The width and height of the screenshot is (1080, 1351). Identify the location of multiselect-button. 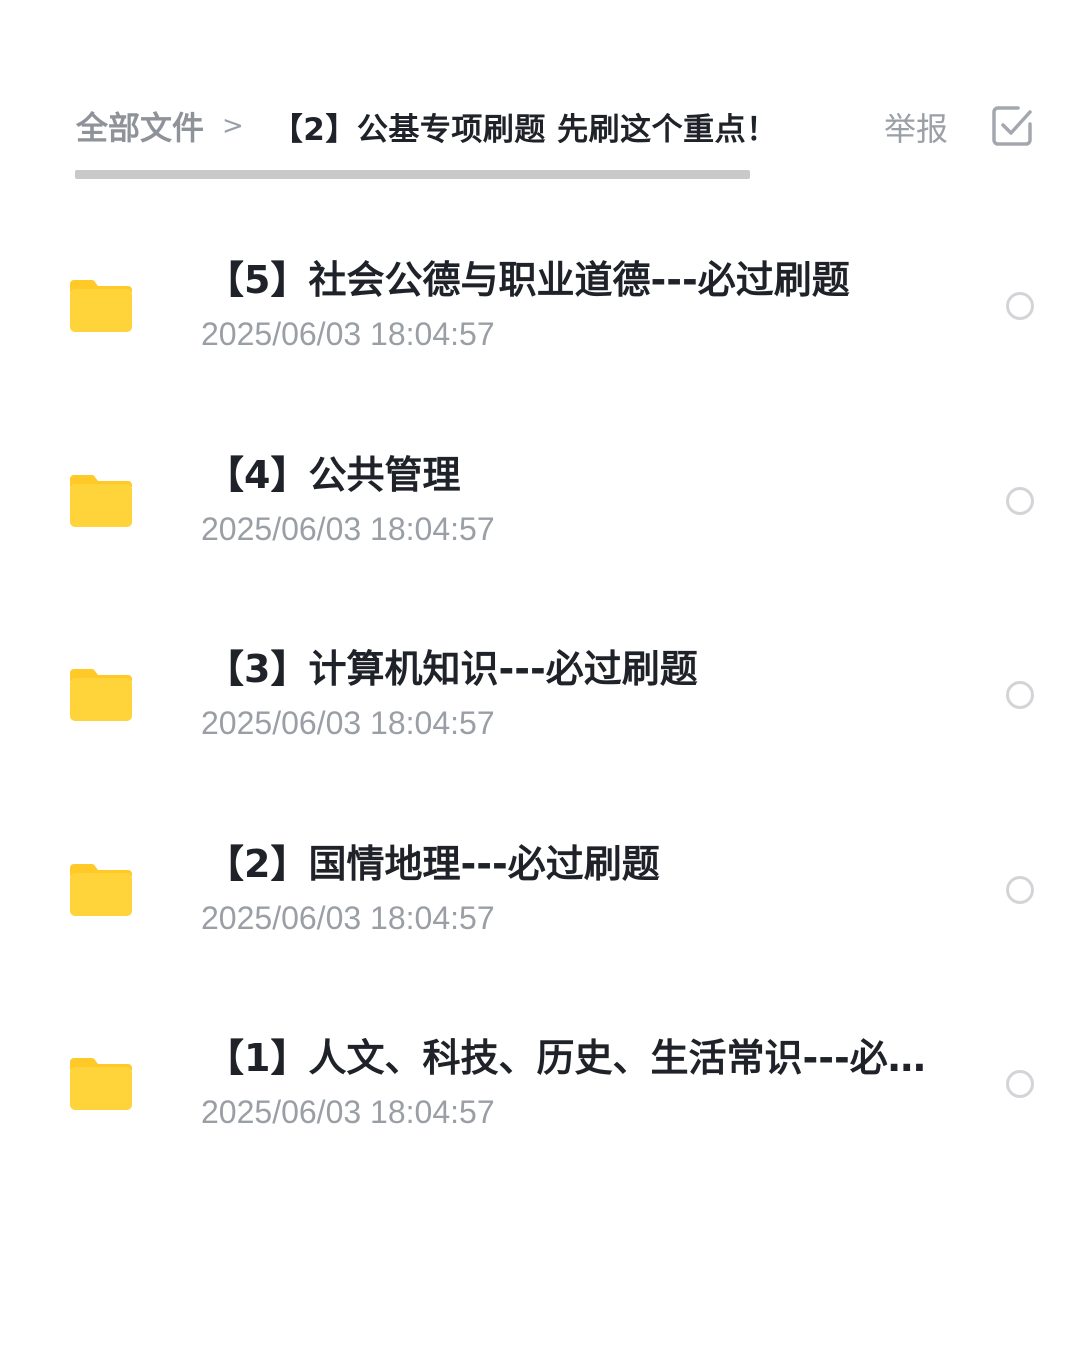
(1012, 126).